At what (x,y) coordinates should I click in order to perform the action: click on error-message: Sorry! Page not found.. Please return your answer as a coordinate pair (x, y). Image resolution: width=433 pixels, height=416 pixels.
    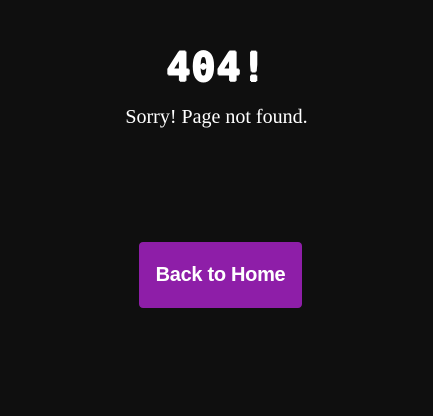
    Looking at the image, I should click on (216, 117).